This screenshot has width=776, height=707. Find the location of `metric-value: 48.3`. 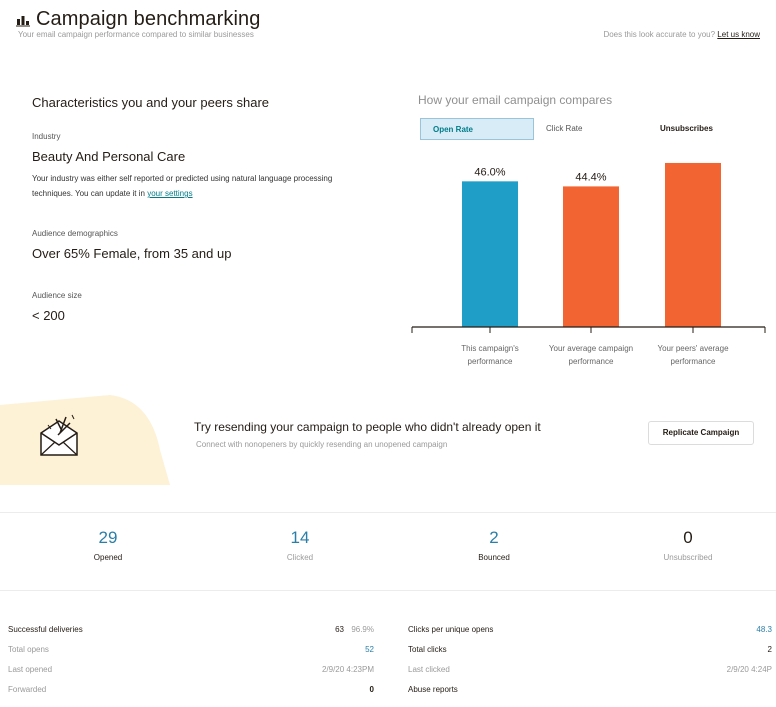

metric-value: 48.3 is located at coordinates (764, 629).